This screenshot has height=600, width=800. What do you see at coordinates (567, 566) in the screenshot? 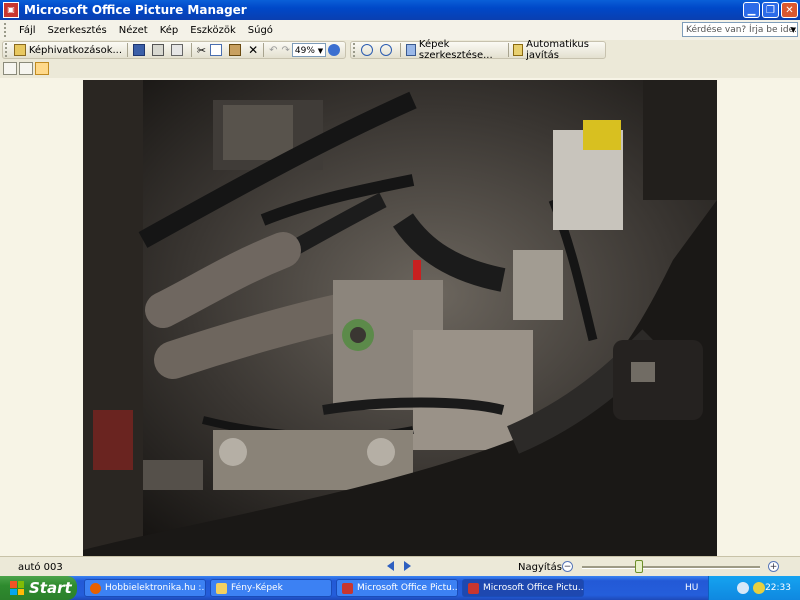
I see `zoom-out-button: −` at bounding box center [567, 566].